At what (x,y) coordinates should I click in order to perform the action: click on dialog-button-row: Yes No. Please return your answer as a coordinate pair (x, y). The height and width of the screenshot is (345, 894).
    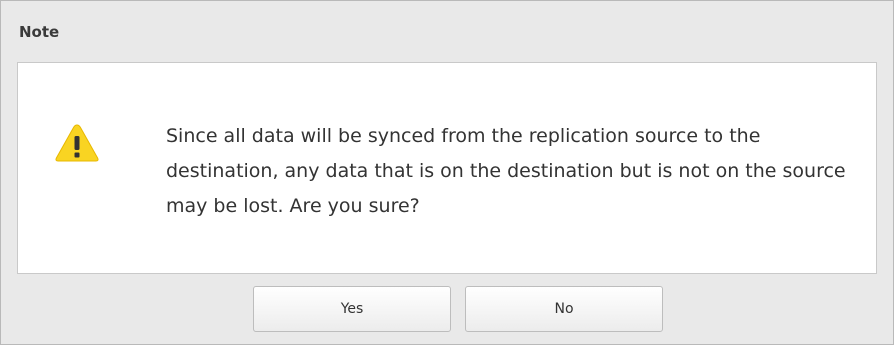
    Looking at the image, I should click on (447, 310).